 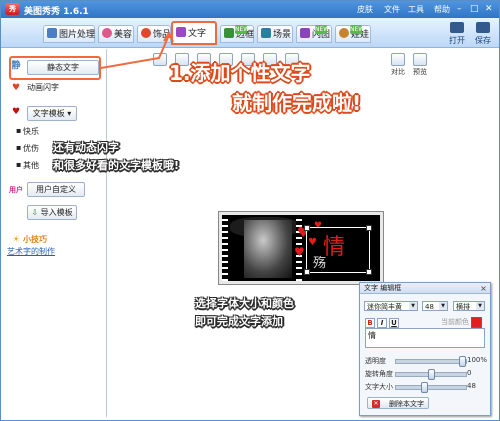 I want to click on delete-text-button: ✕ 删除本文字, so click(x=398, y=403).